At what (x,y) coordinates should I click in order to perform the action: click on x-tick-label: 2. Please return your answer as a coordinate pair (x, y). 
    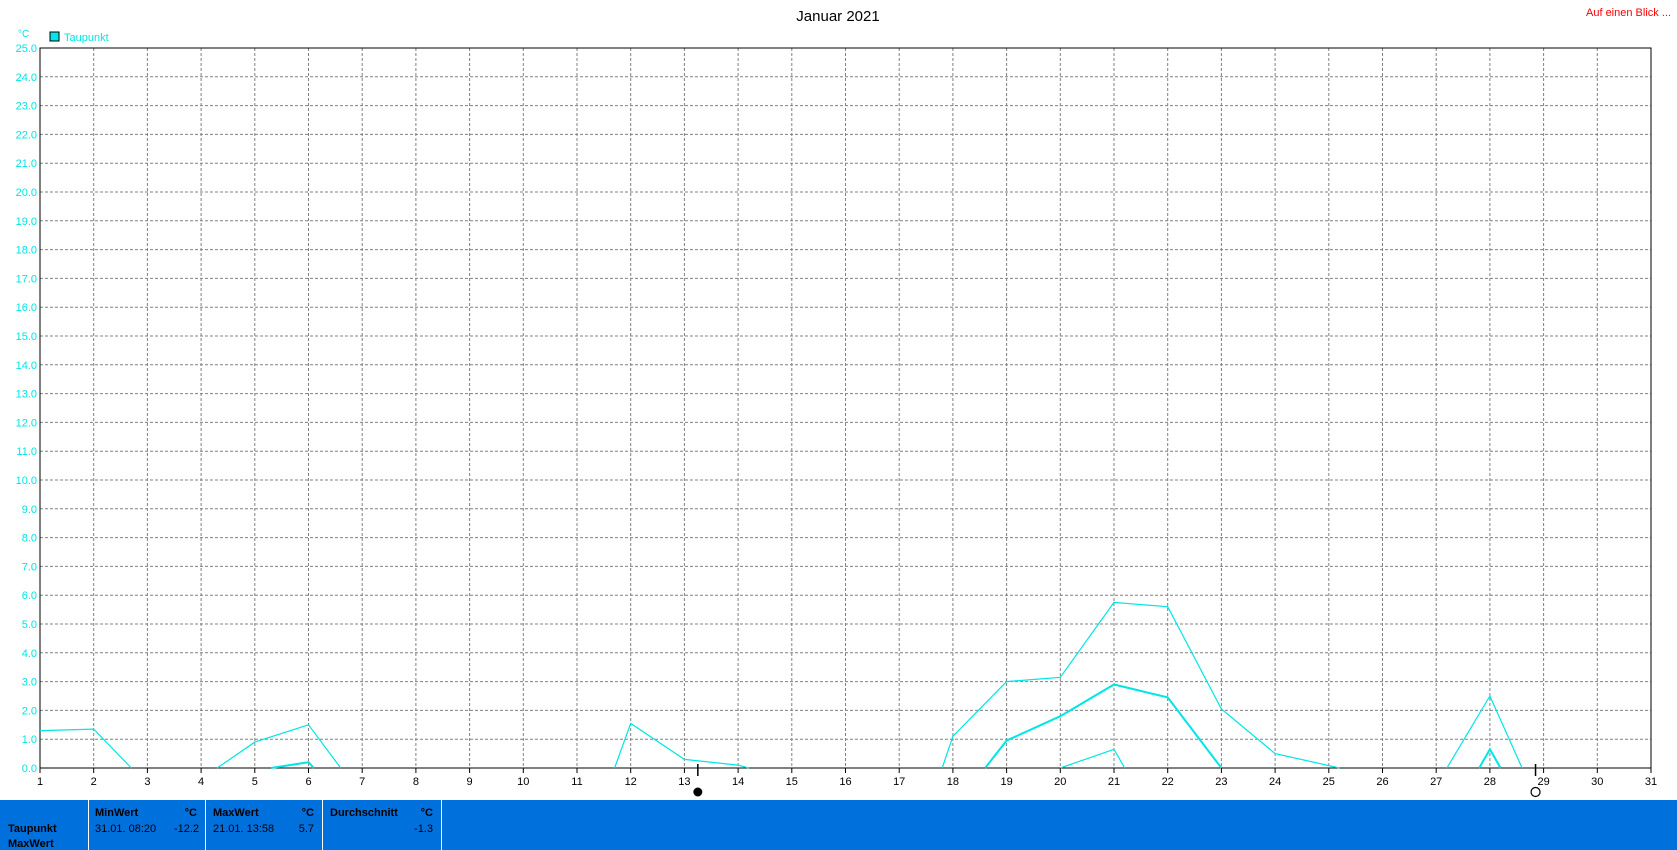
    Looking at the image, I should click on (94, 782).